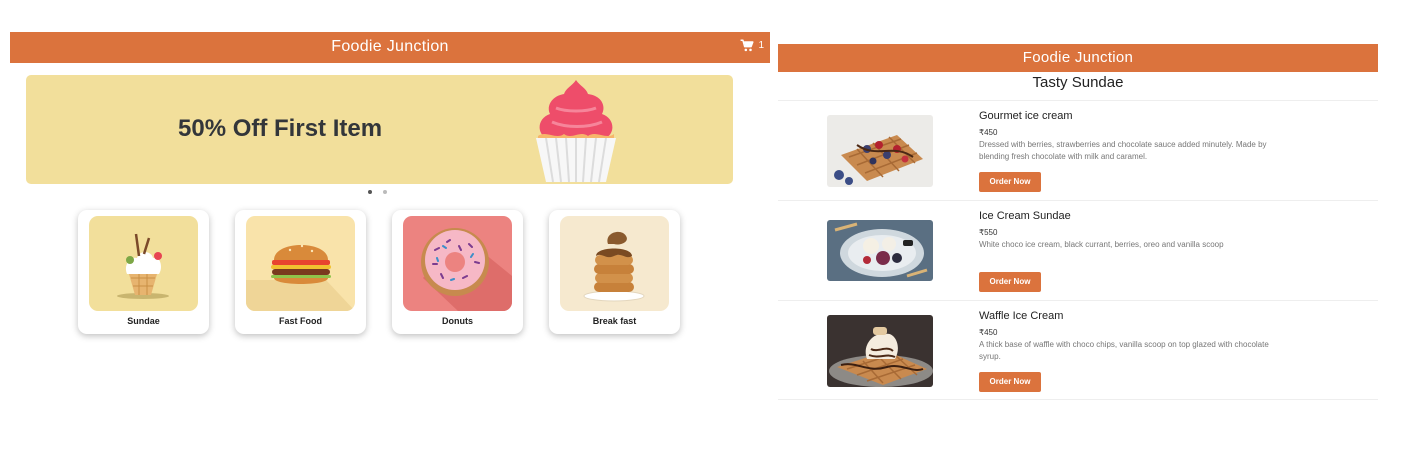 Image resolution: width=1416 pixels, height=464 pixels. I want to click on donut-icon, so click(457, 263).